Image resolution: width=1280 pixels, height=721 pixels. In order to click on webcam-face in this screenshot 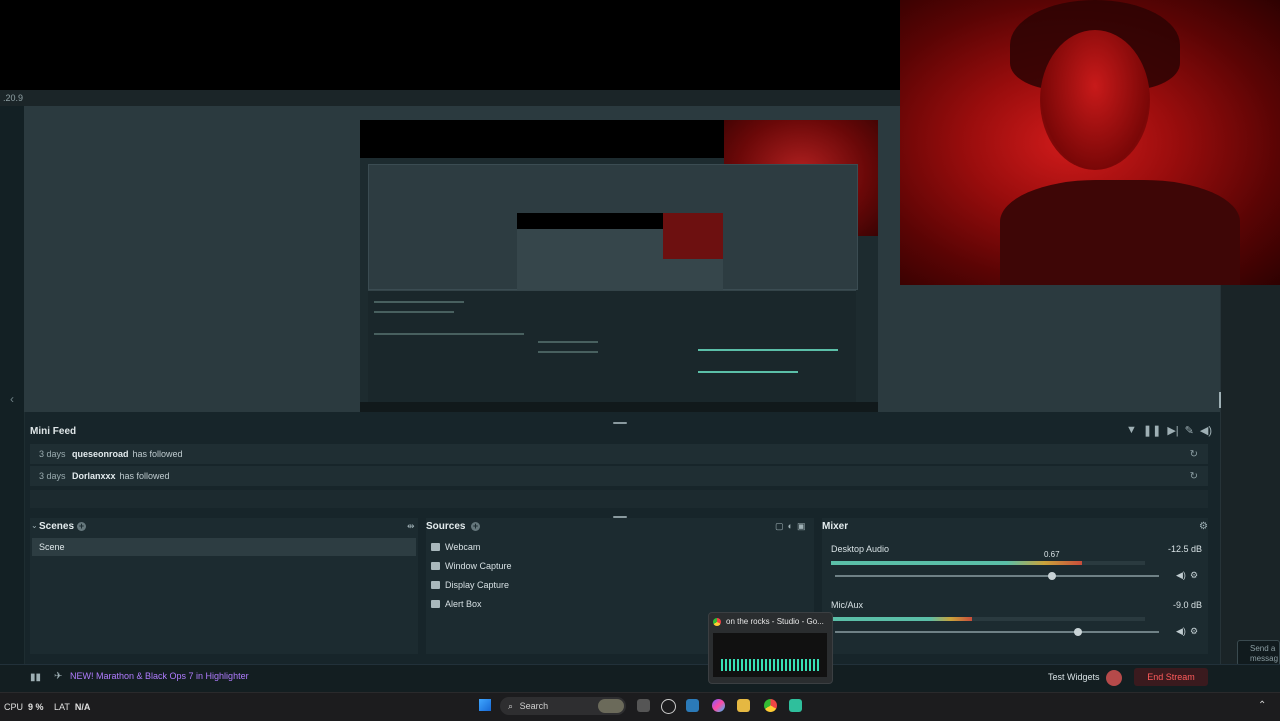, I will do `click(1095, 100)`.